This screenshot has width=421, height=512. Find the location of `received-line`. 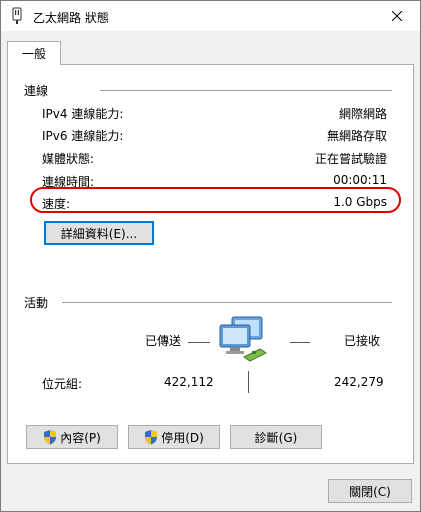

received-line is located at coordinates (300, 342).